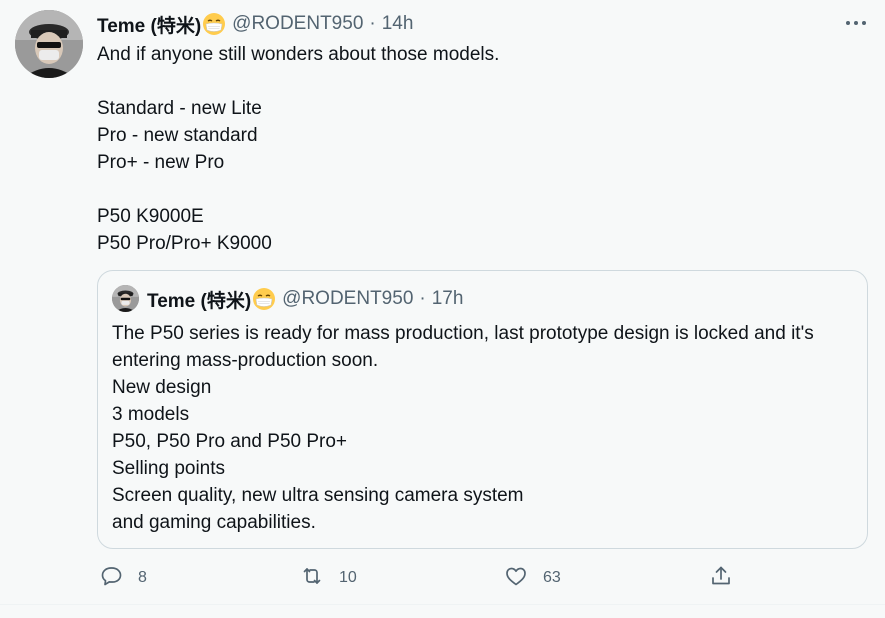  I want to click on share-button, so click(721, 578).